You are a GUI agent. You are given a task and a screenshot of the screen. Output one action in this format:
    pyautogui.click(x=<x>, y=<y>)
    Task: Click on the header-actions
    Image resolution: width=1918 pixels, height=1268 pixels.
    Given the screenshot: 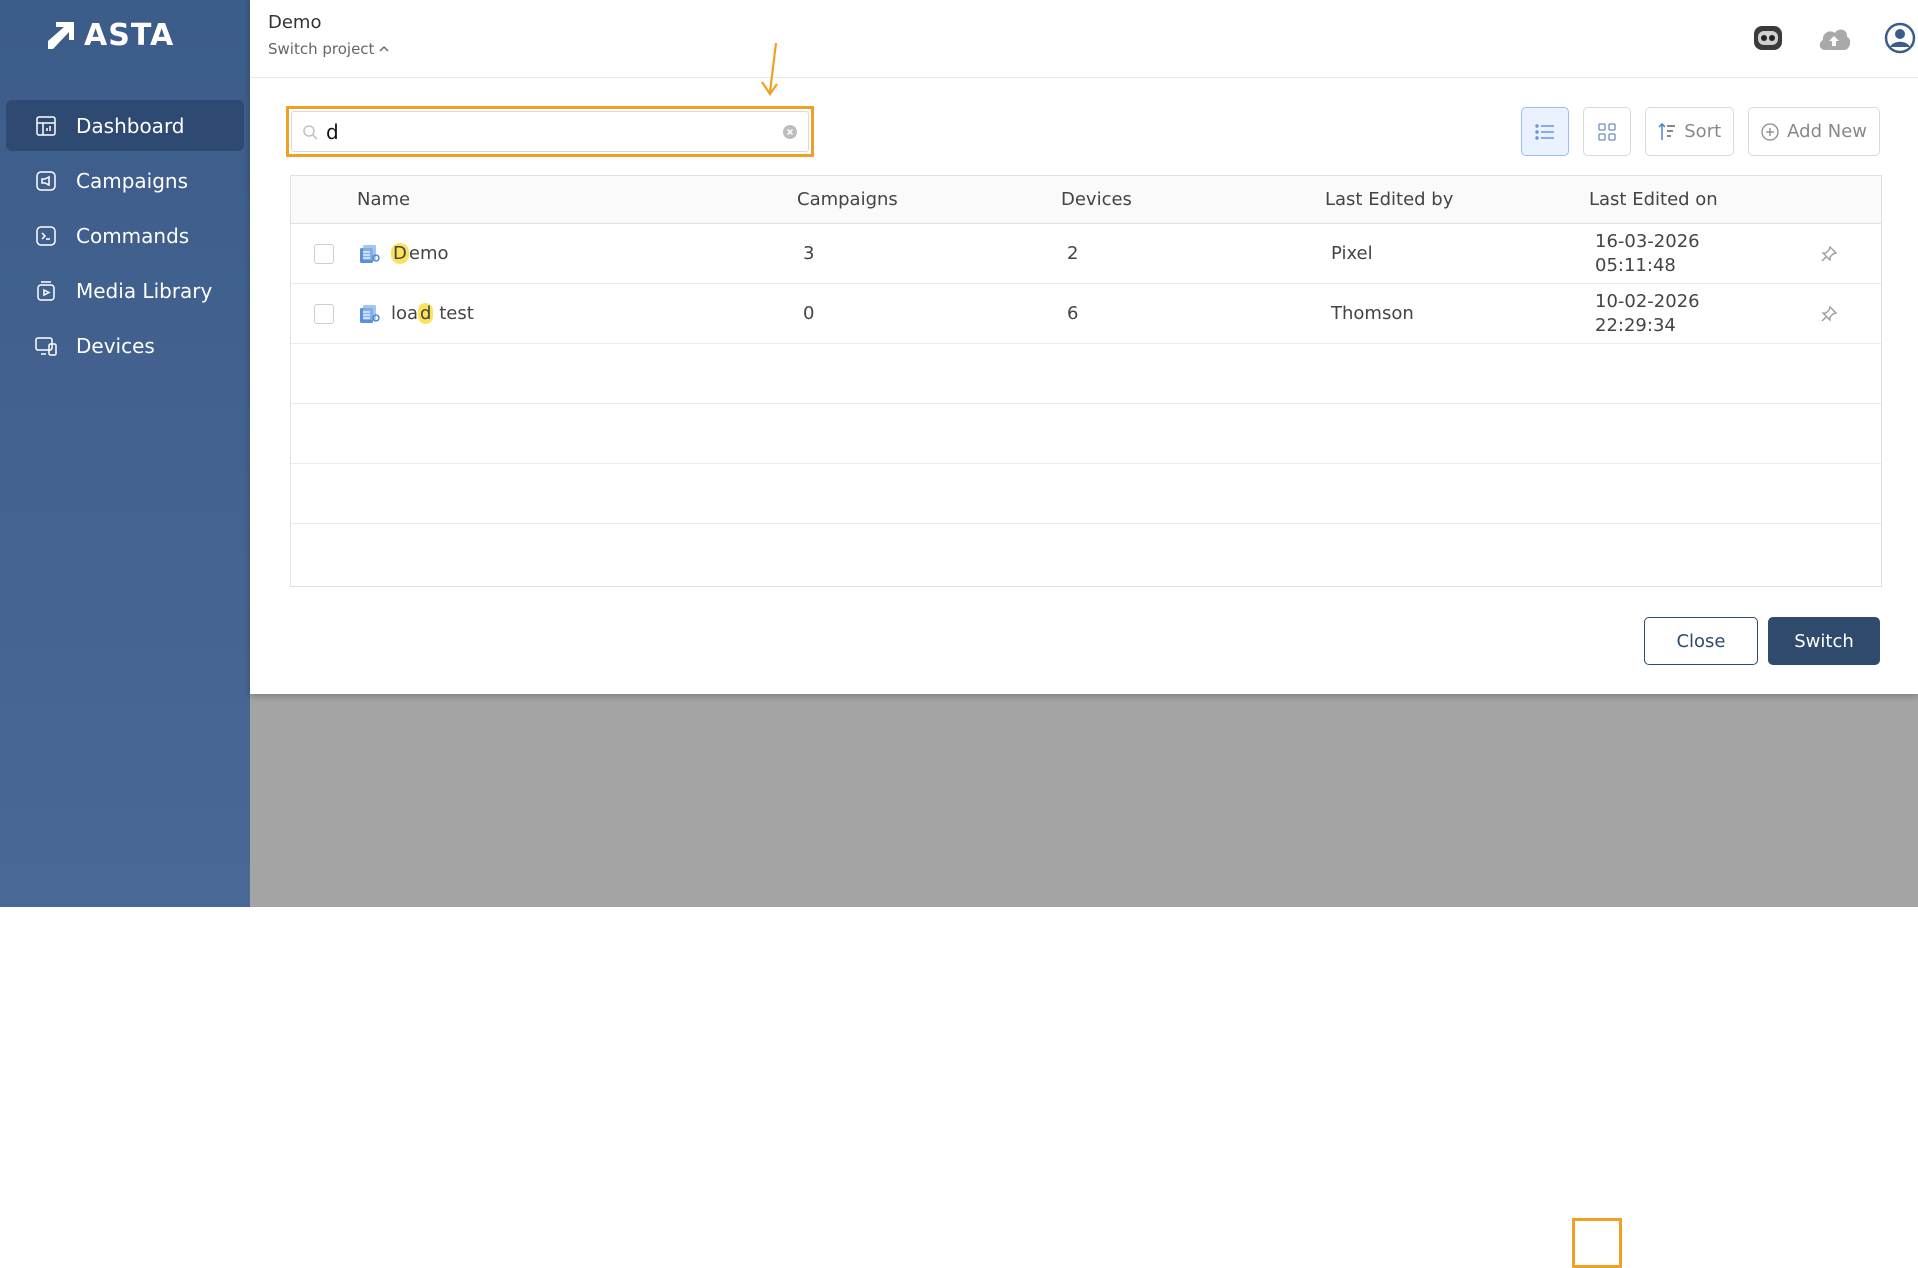 What is the action you would take?
    pyautogui.click(x=1834, y=38)
    